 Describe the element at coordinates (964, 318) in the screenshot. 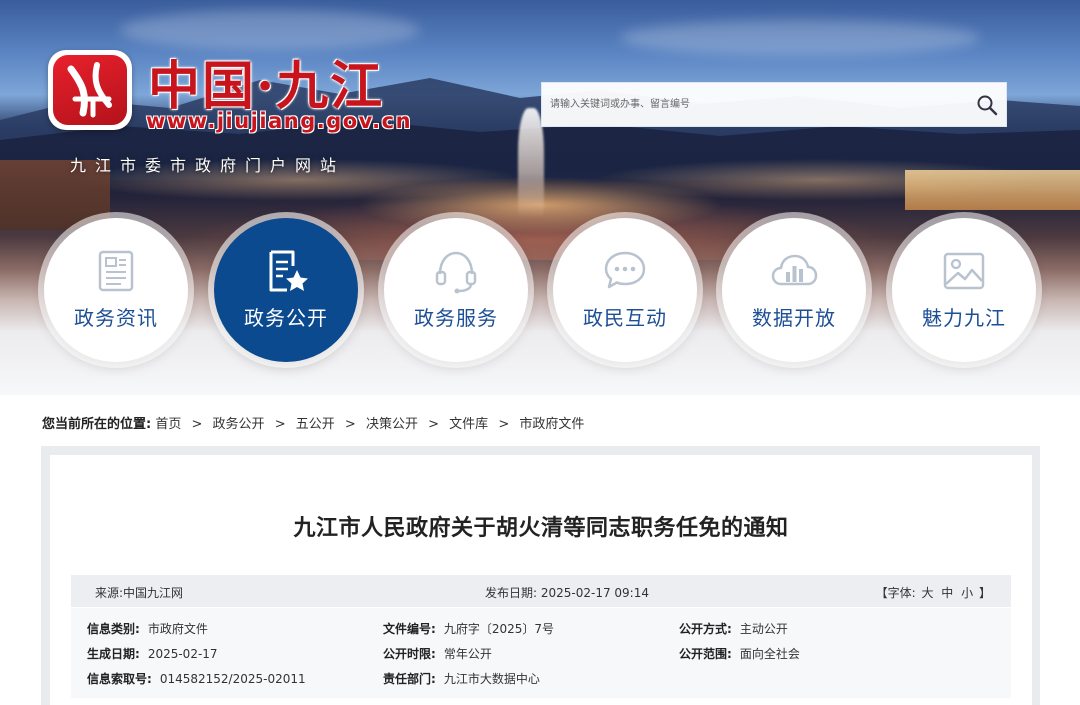

I see `nav-item-label: 魅力九江` at that location.